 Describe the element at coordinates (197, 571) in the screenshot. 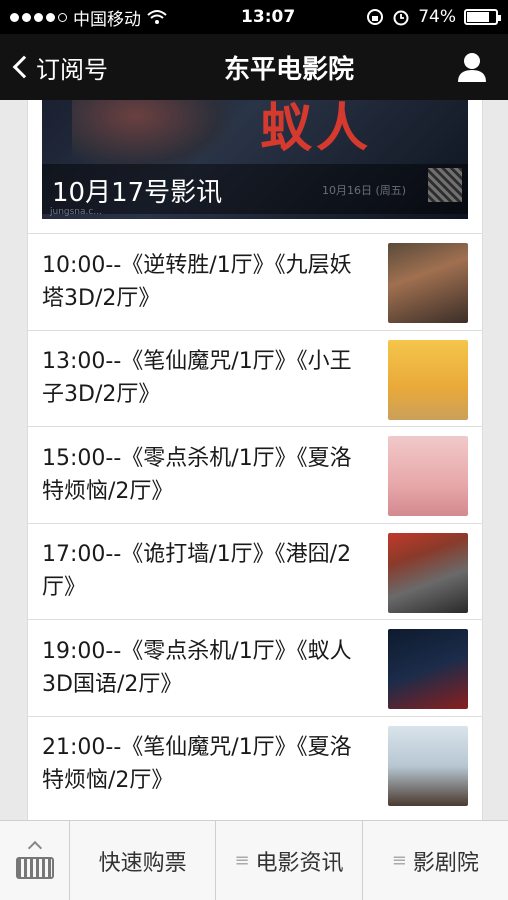

I see `schedule-text: 17:00--《诡打墙/1厅》《港囧/2厅》` at that location.